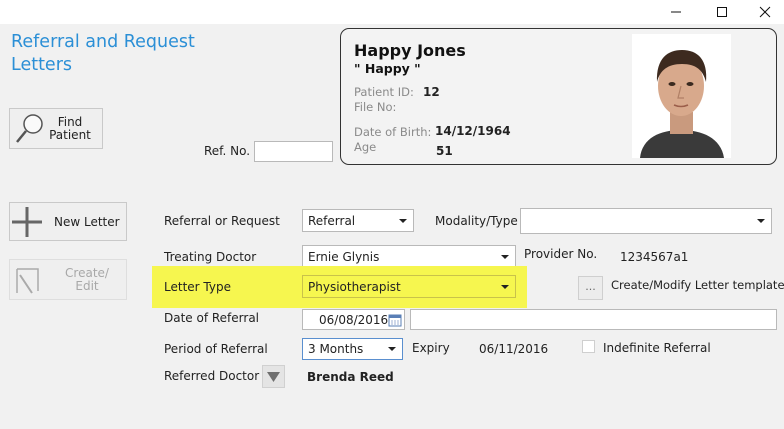 The width and height of the screenshot is (784, 429). What do you see at coordinates (431, 348) in the screenshot?
I see `expiry-label: Expiry` at bounding box center [431, 348].